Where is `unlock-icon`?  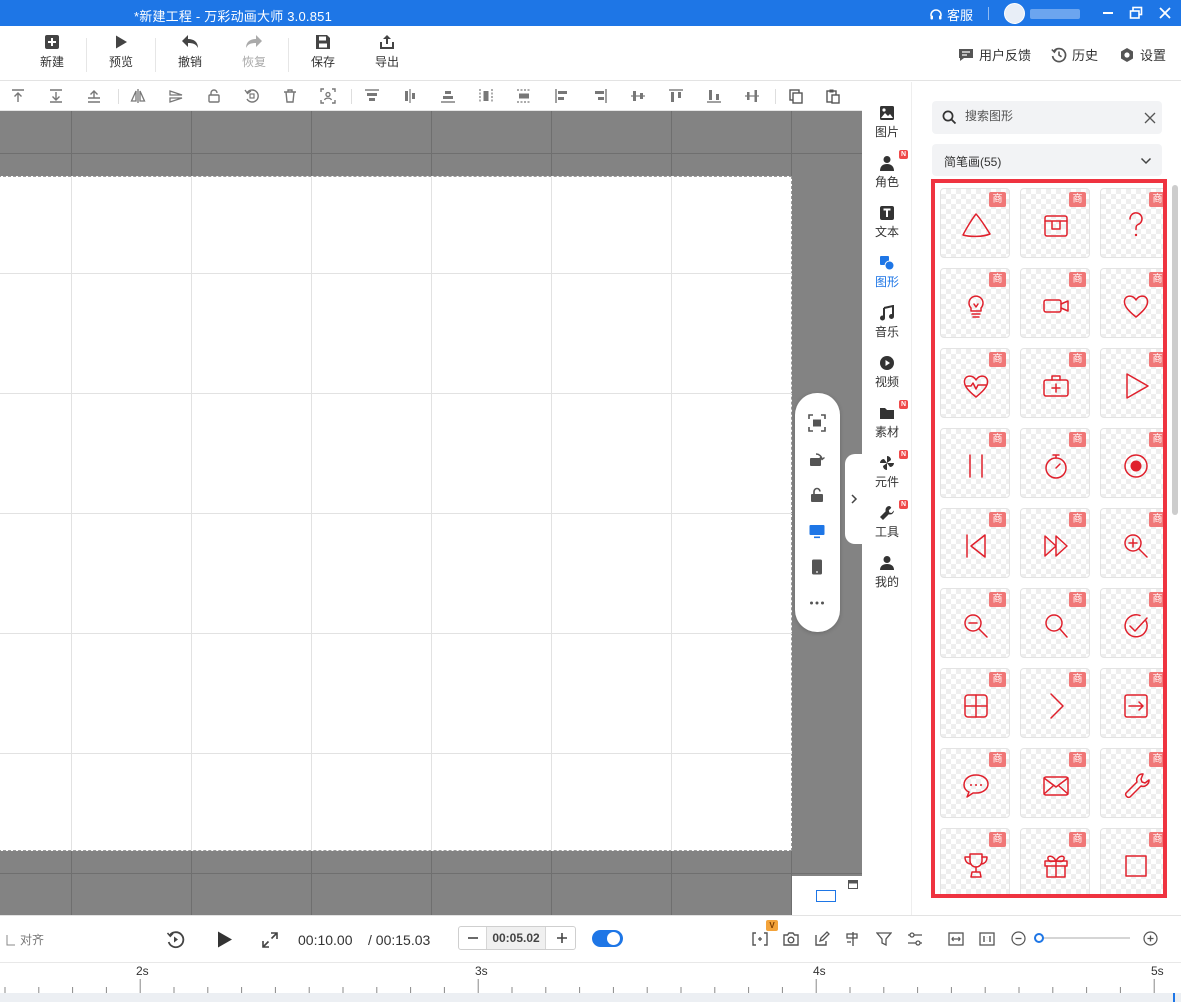
unlock-icon is located at coordinates (817, 495).